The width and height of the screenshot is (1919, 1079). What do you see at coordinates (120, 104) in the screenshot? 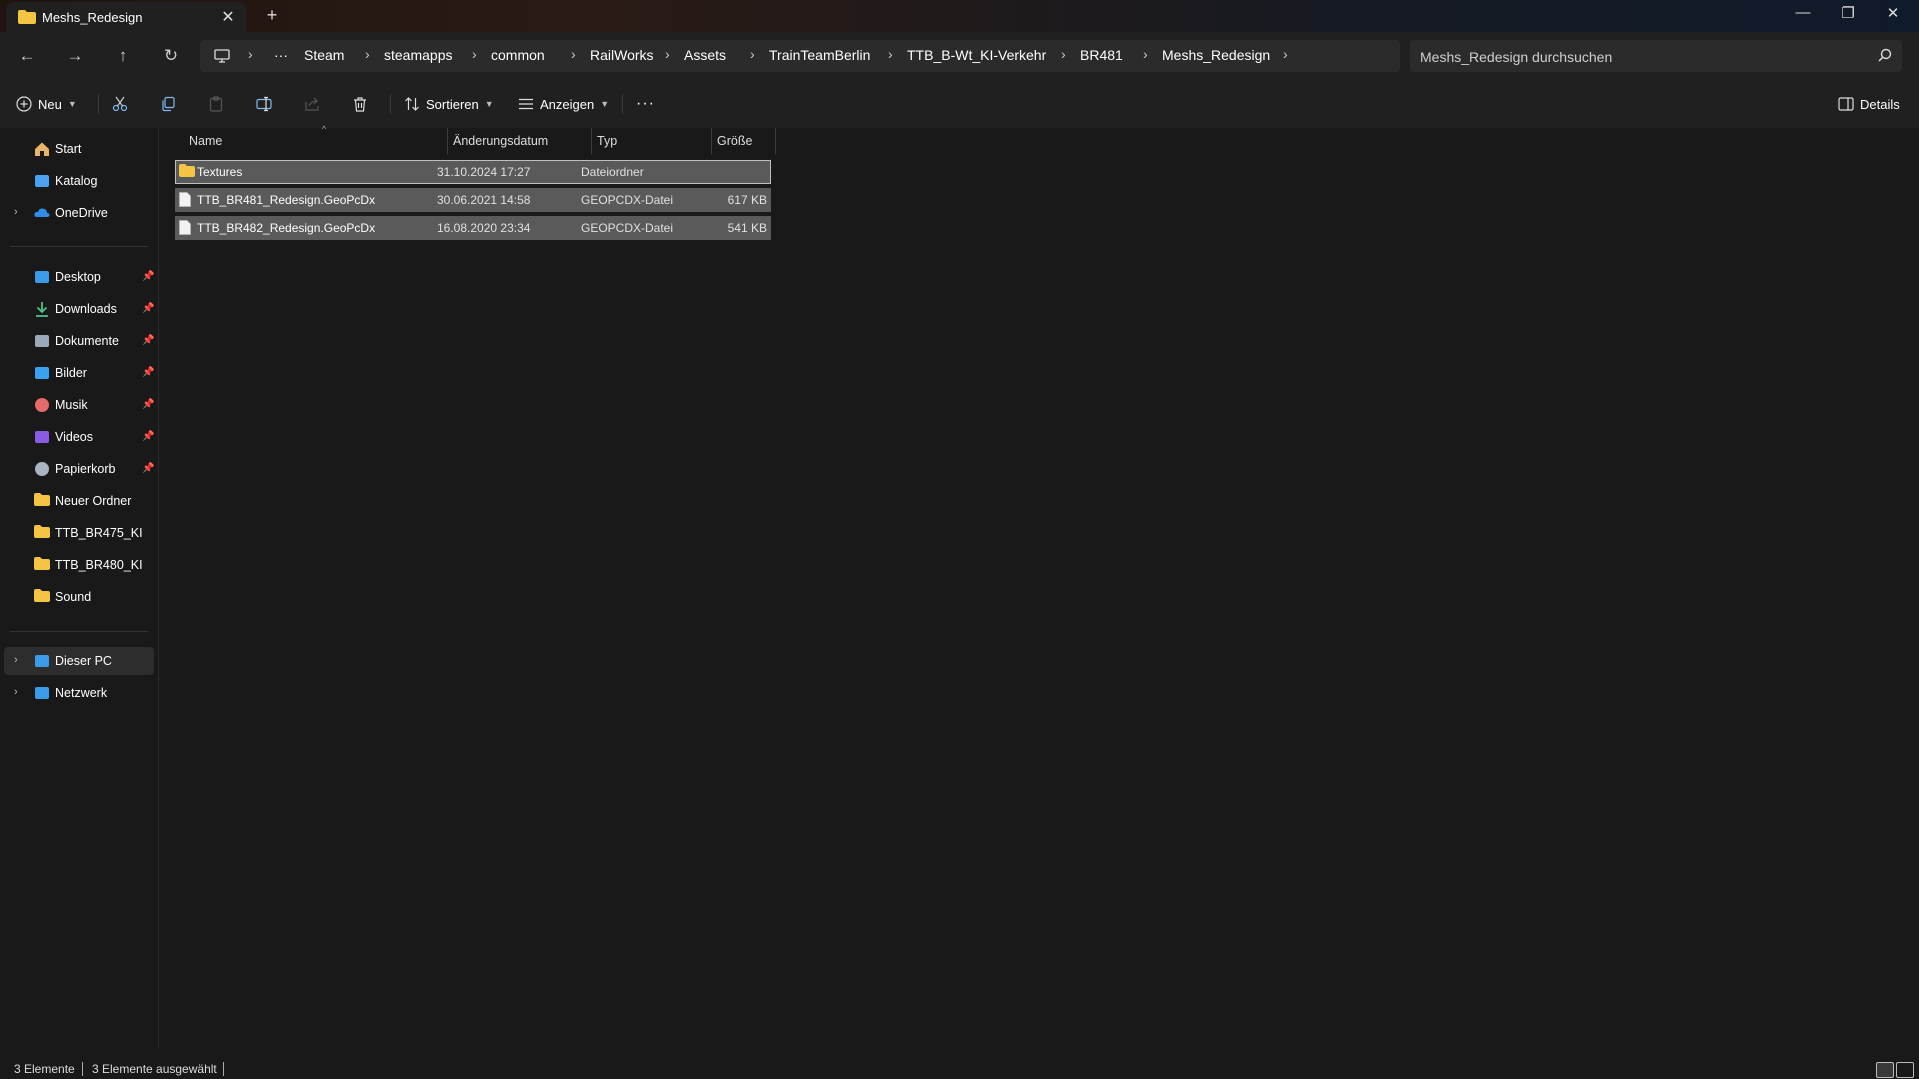
I see `cut-button` at bounding box center [120, 104].